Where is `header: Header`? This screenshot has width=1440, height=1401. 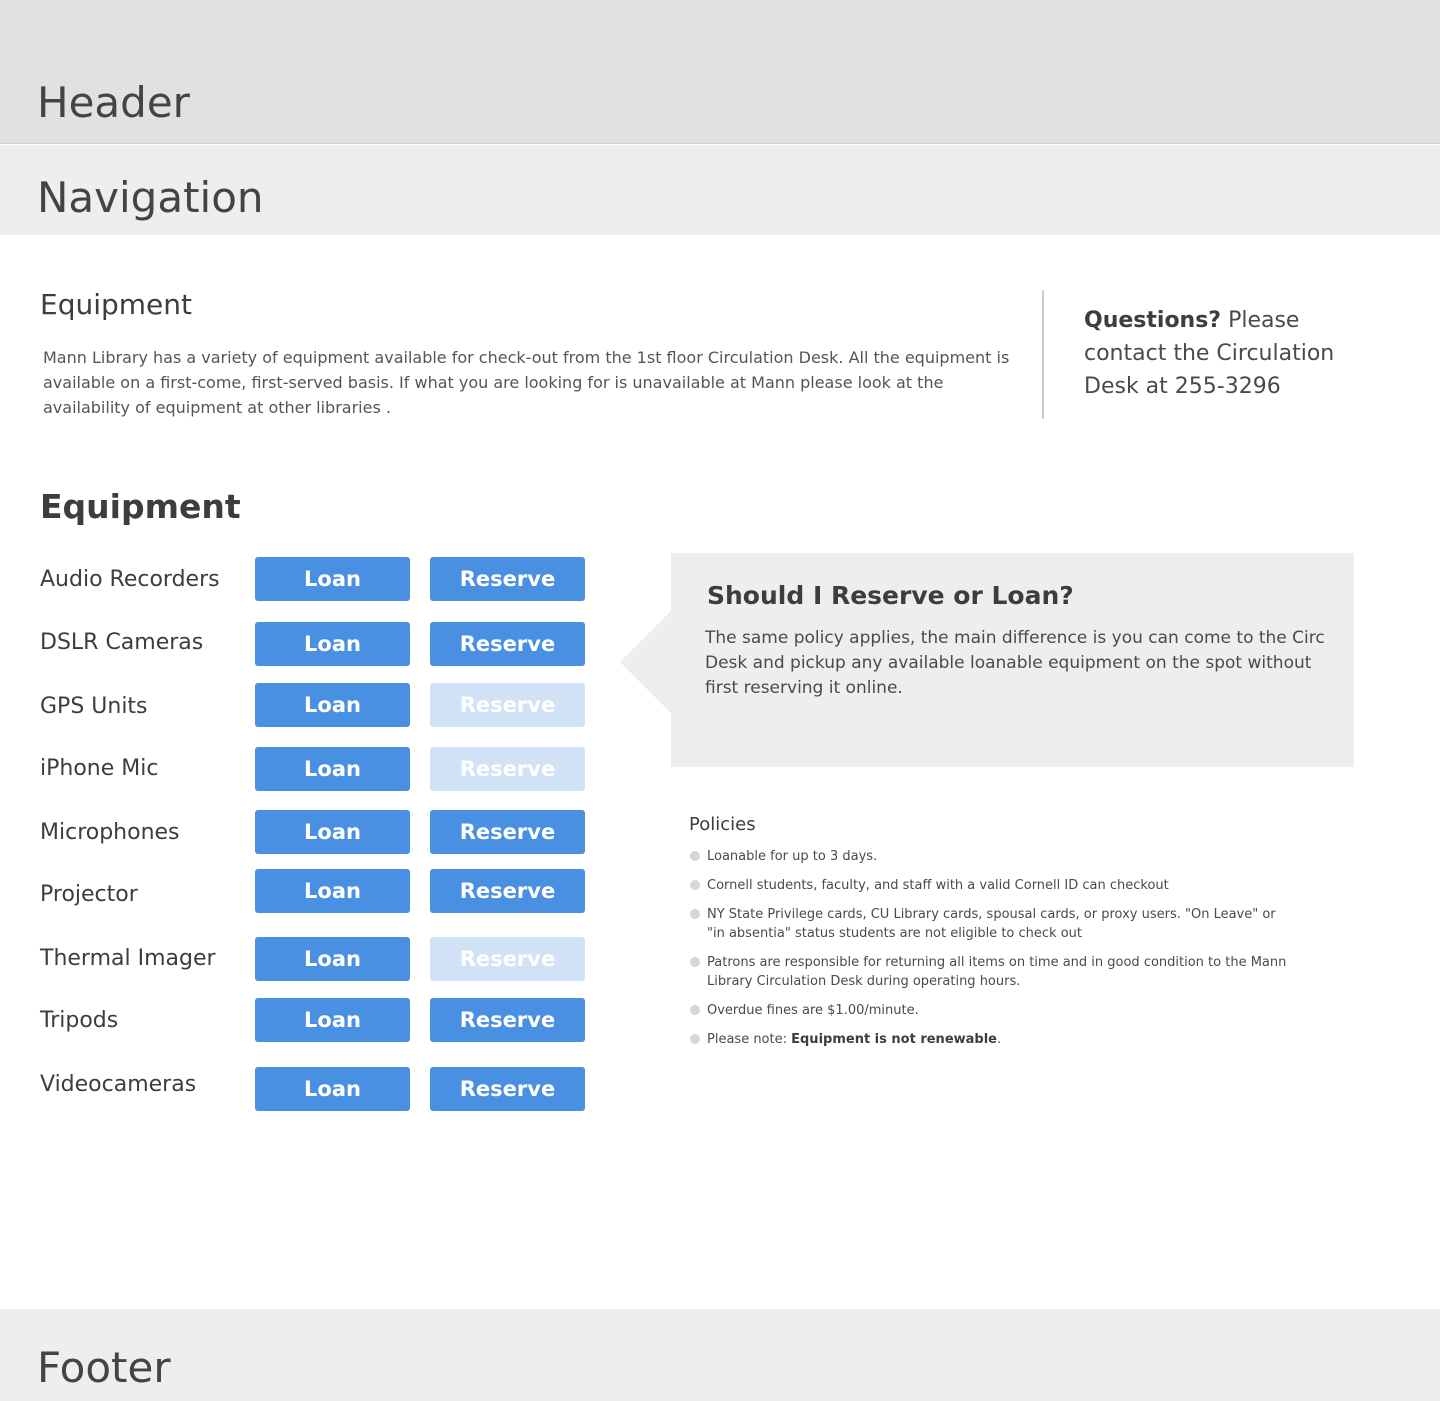 header: Header is located at coordinates (720, 72).